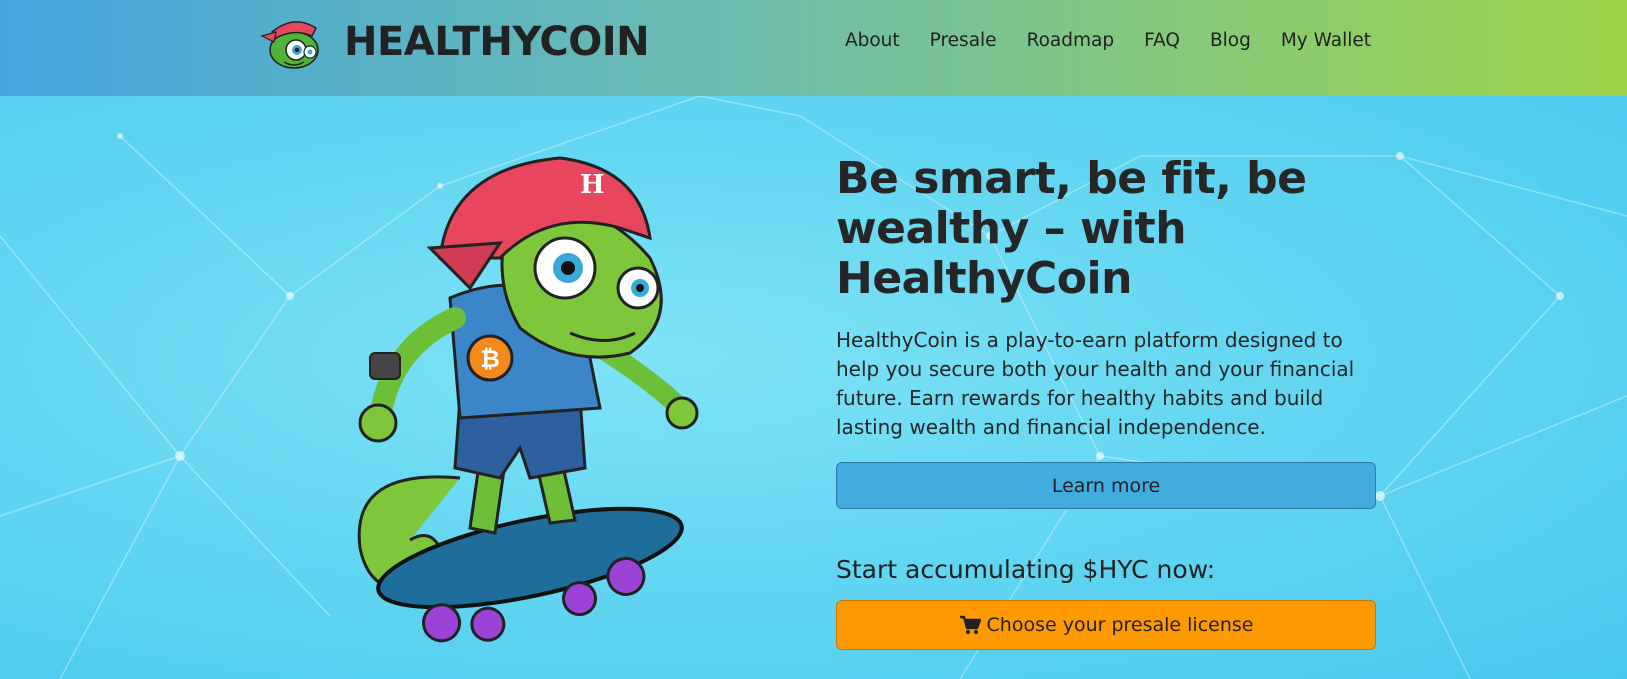 The image size is (1627, 679). Describe the element at coordinates (1071, 41) in the screenshot. I see `nav-link-roadmap: Roadmap` at that location.